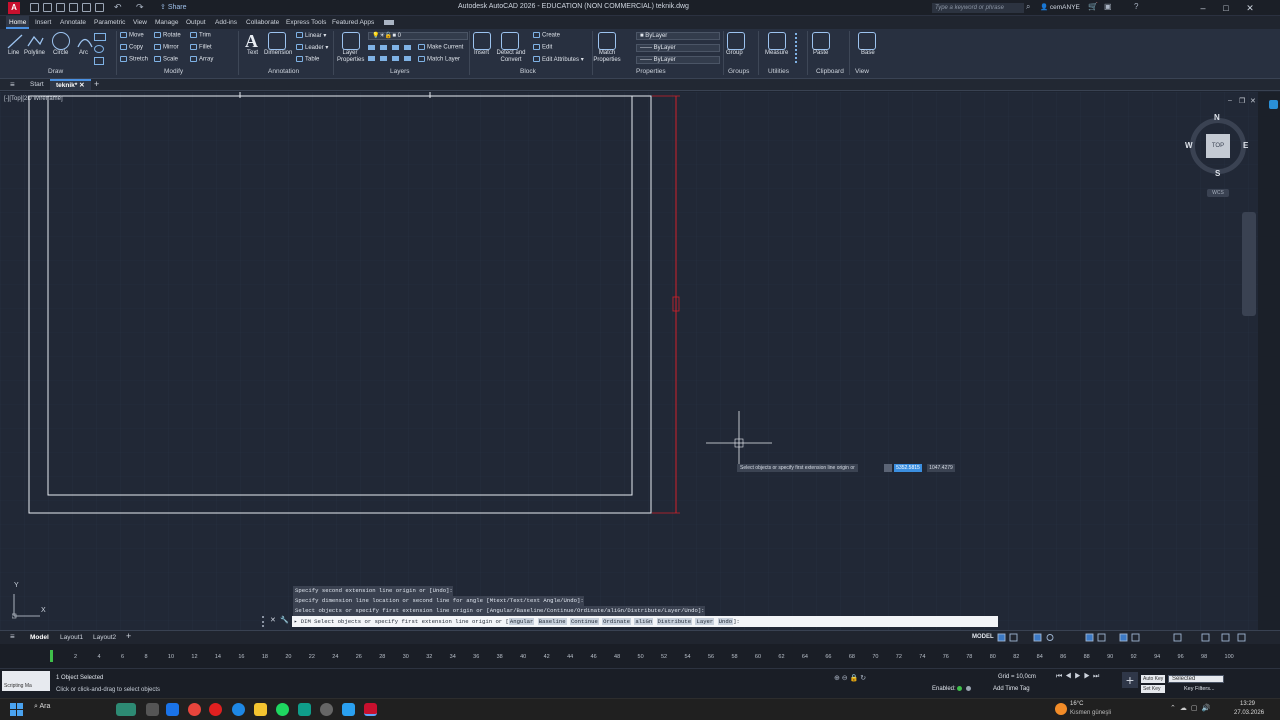 The image size is (1280, 720). I want to click on utilities-small-icons, so click(798, 48).